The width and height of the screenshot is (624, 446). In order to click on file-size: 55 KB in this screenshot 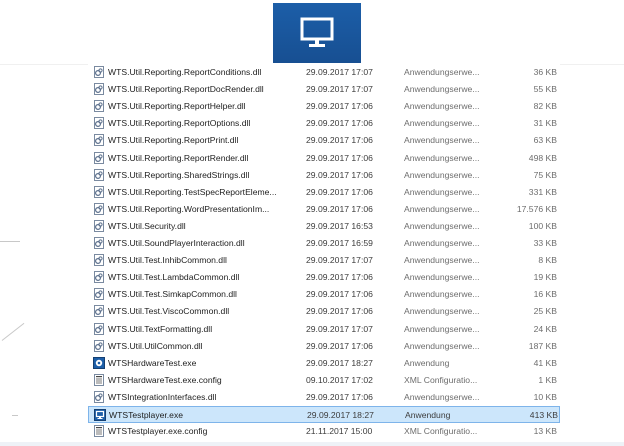, I will do `click(545, 89)`.